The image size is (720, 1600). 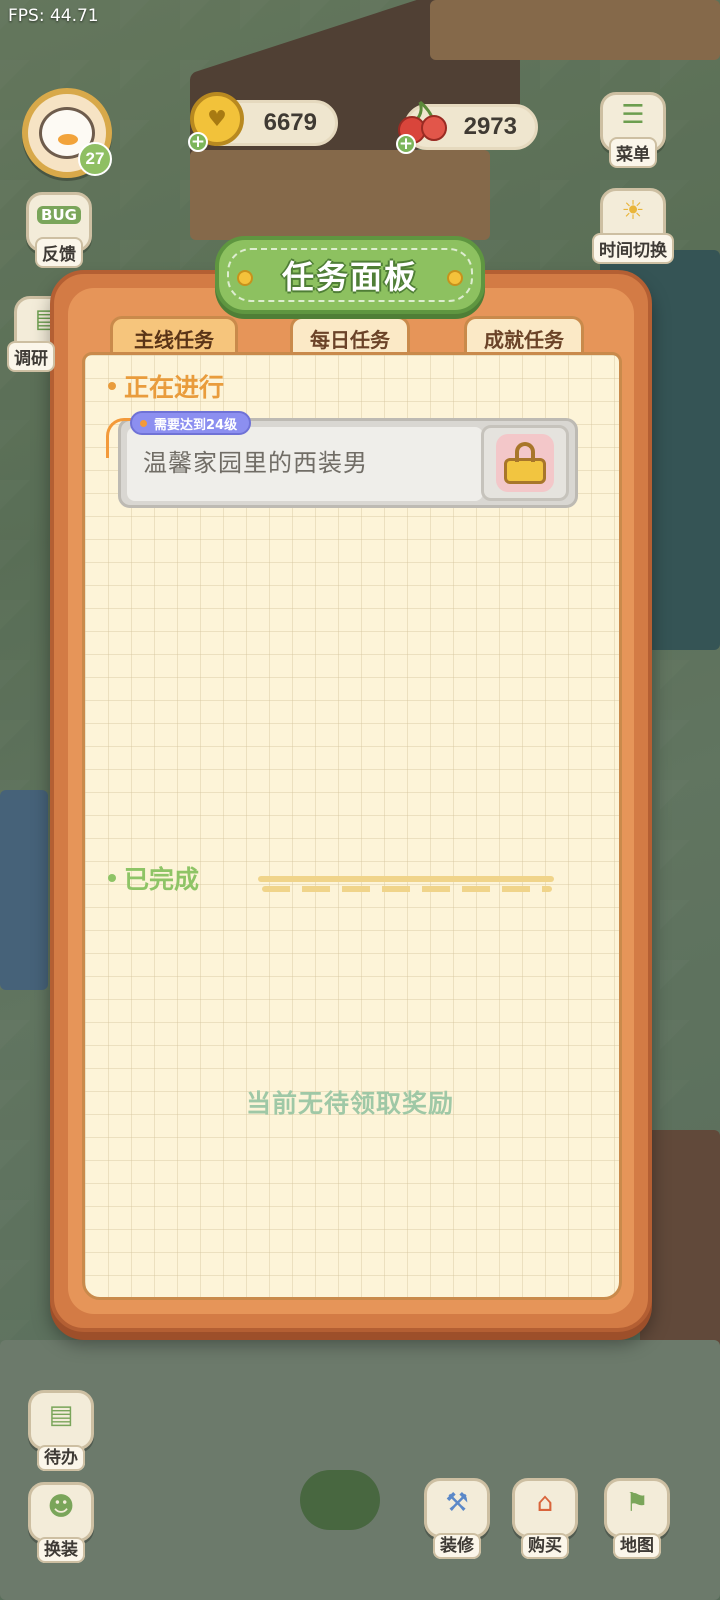 I want to click on feedback-label: 反馈, so click(x=59, y=252).